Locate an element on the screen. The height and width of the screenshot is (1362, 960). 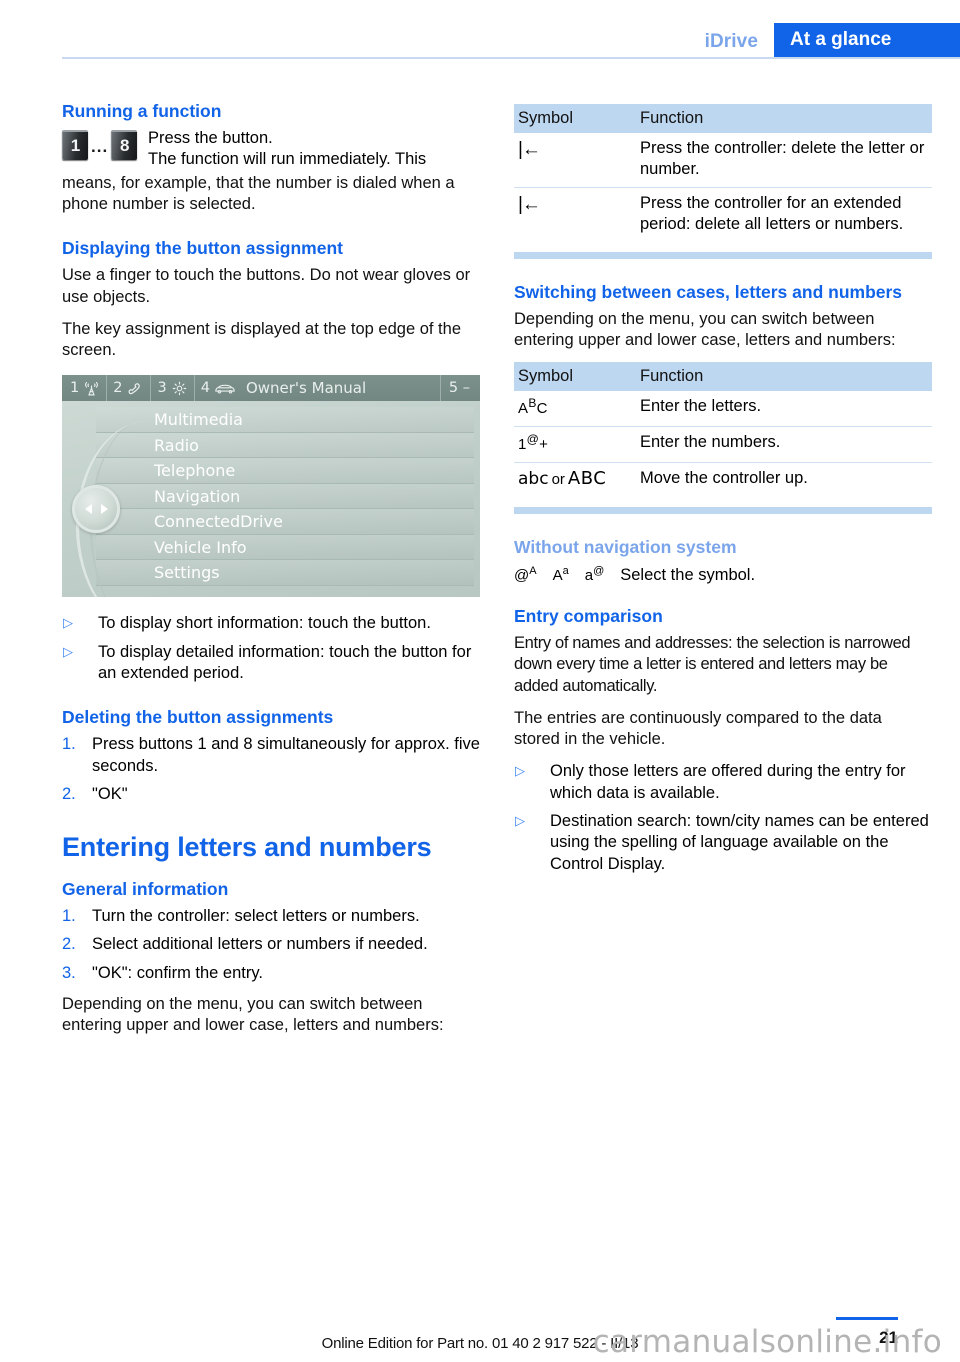
symbol-part-sup: @ is located at coordinates (533, 439).